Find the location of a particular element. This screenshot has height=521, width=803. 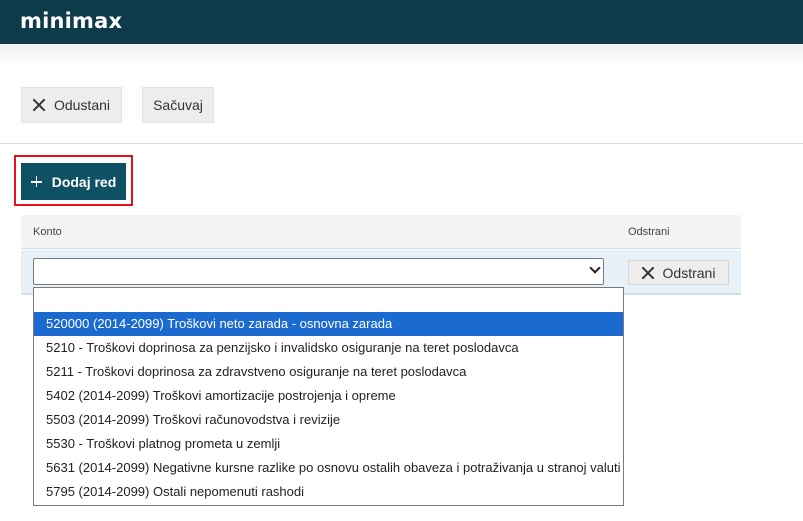

dropdown-option is located at coordinates (328, 300).